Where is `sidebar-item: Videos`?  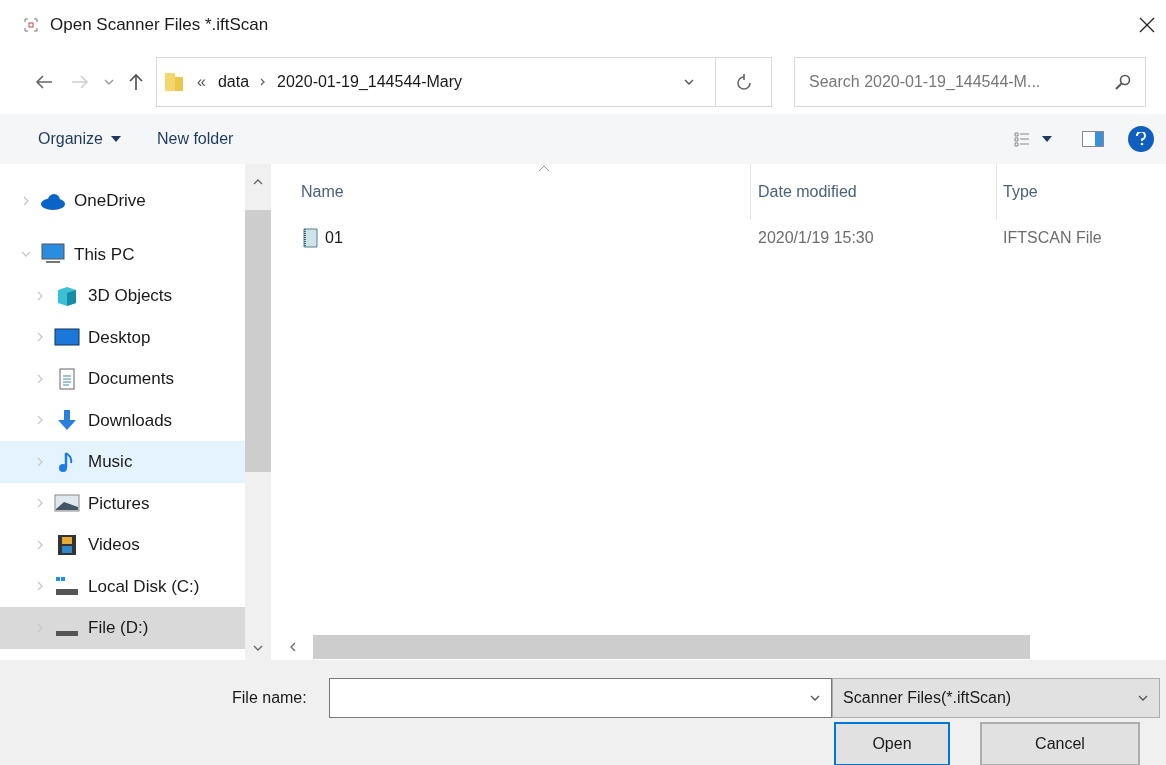 sidebar-item: Videos is located at coordinates (122, 545).